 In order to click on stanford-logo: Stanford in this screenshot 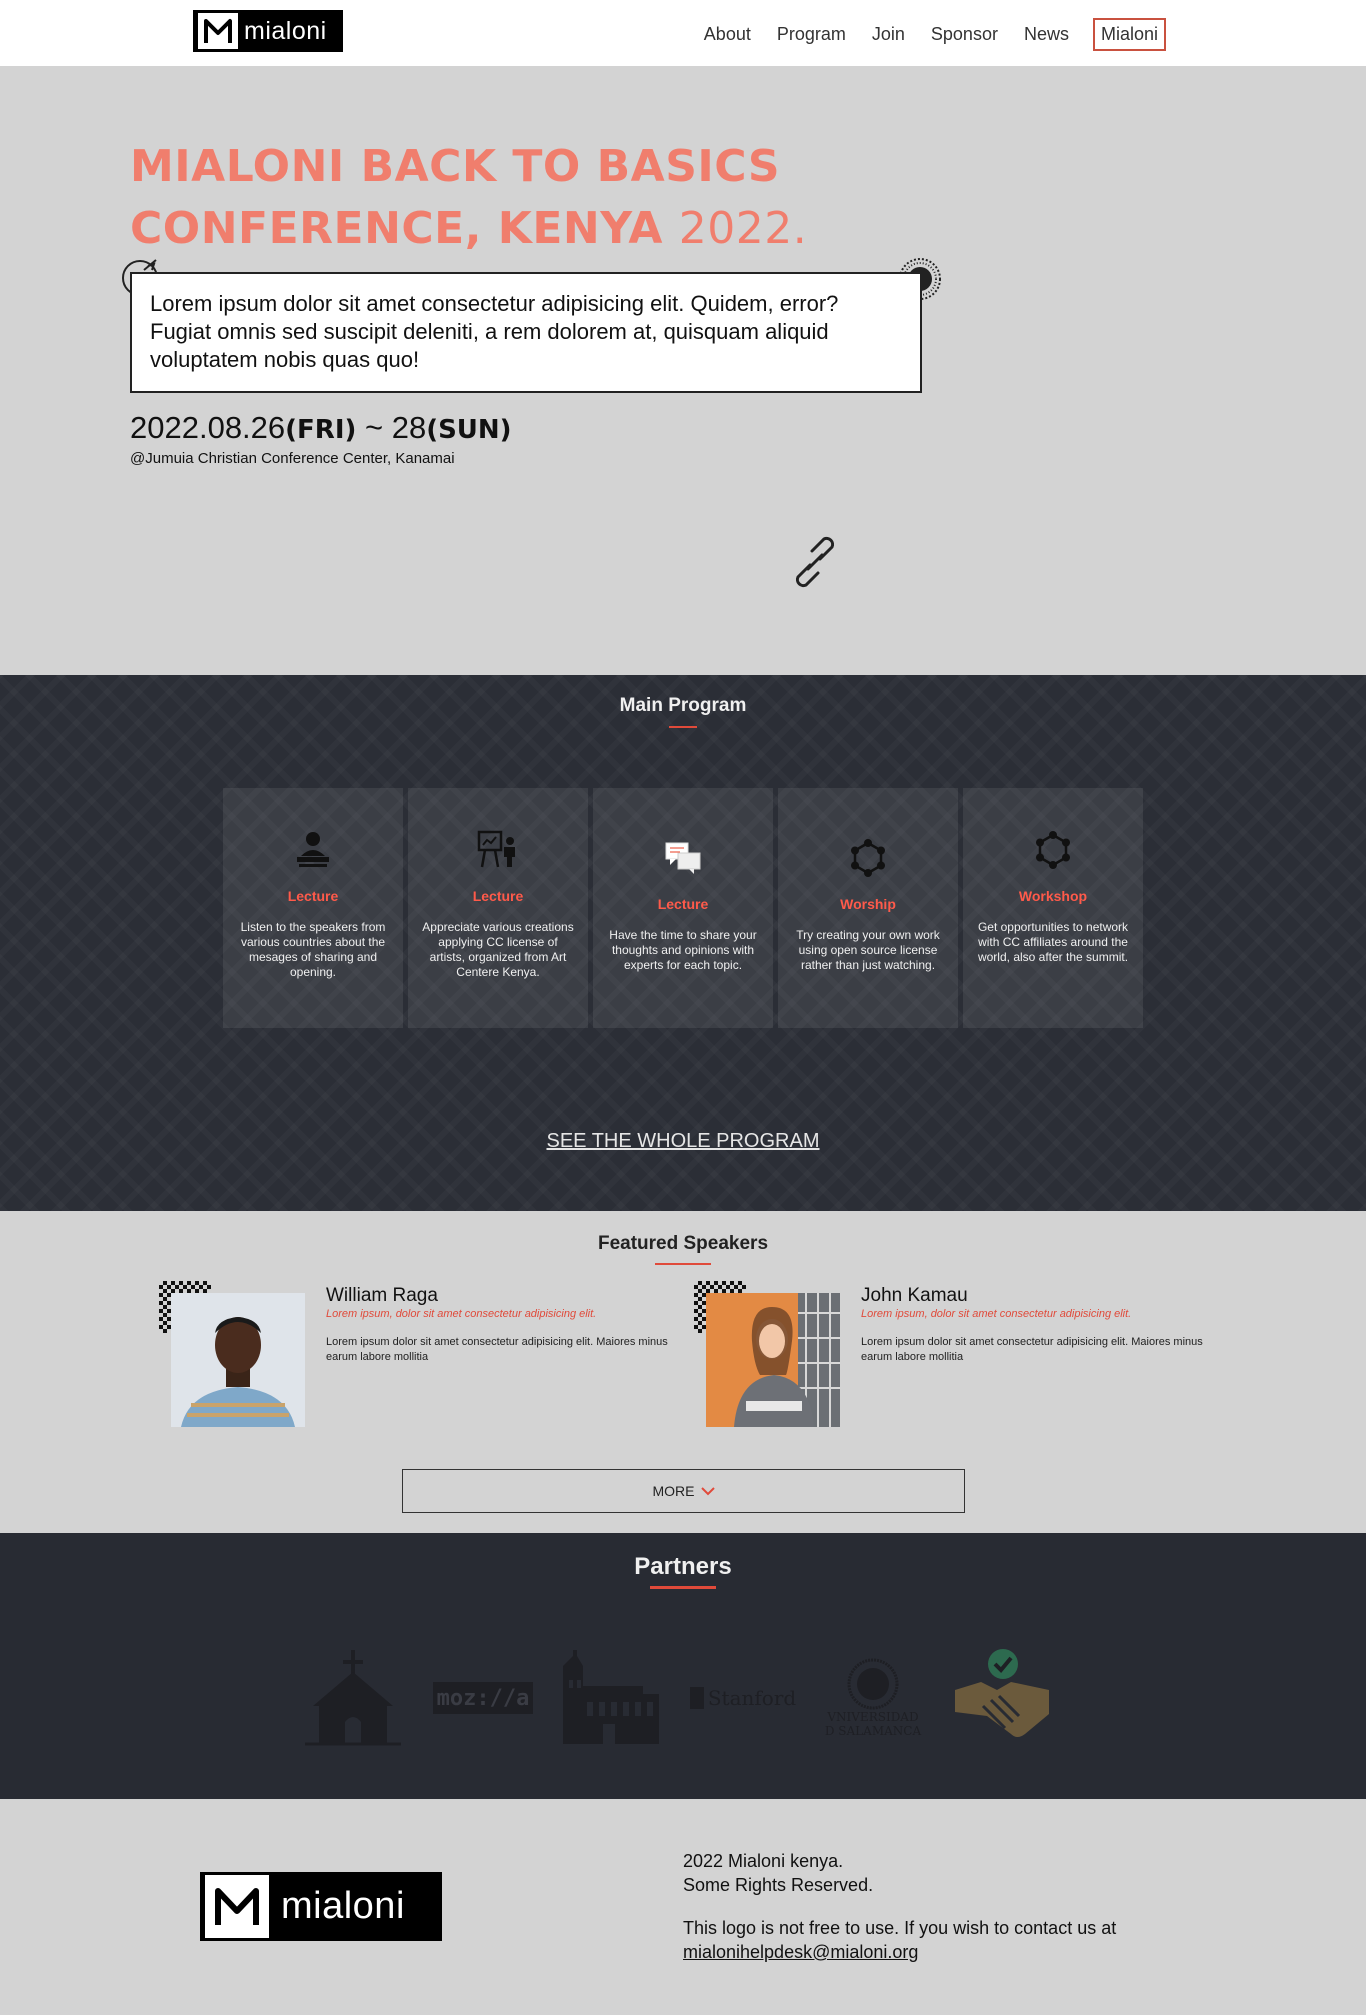, I will do `click(743, 1698)`.